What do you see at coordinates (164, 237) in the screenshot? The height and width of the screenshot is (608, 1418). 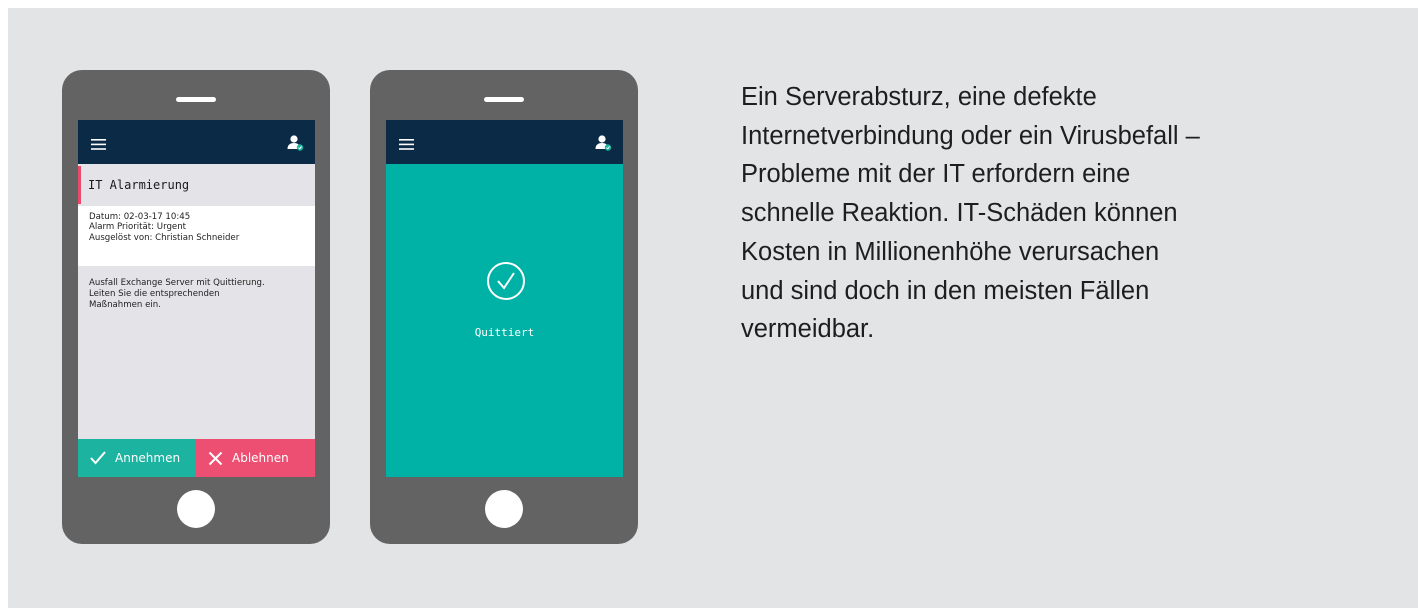 I see `alarm-triggered-by: Ausgelöst von: Christian Schneider` at bounding box center [164, 237].